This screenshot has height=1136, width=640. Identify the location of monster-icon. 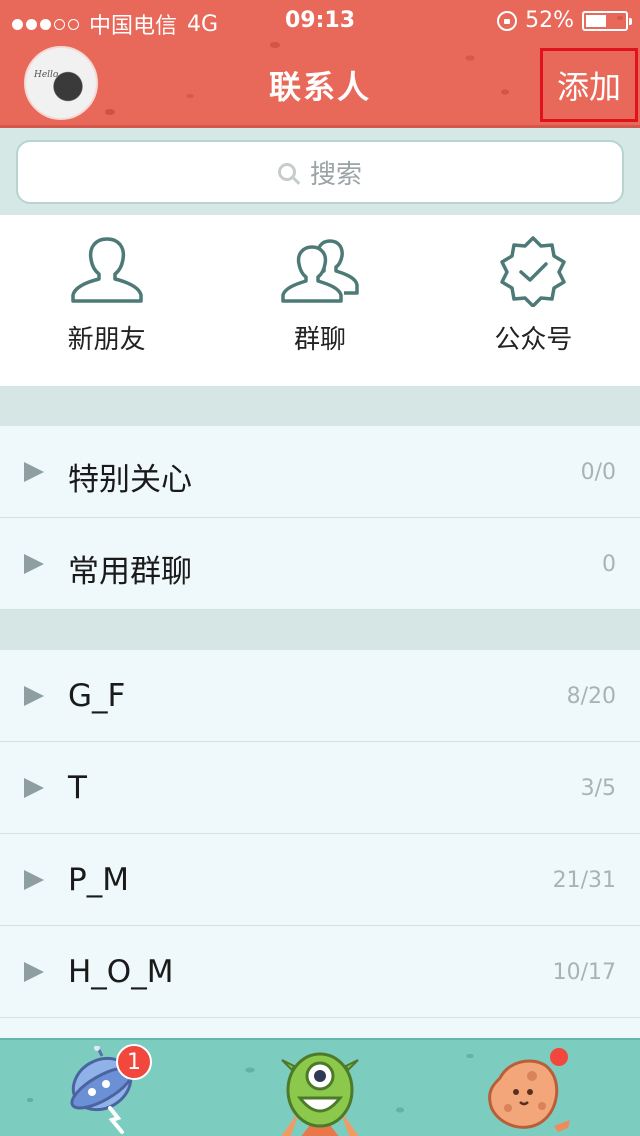
(320, 1094).